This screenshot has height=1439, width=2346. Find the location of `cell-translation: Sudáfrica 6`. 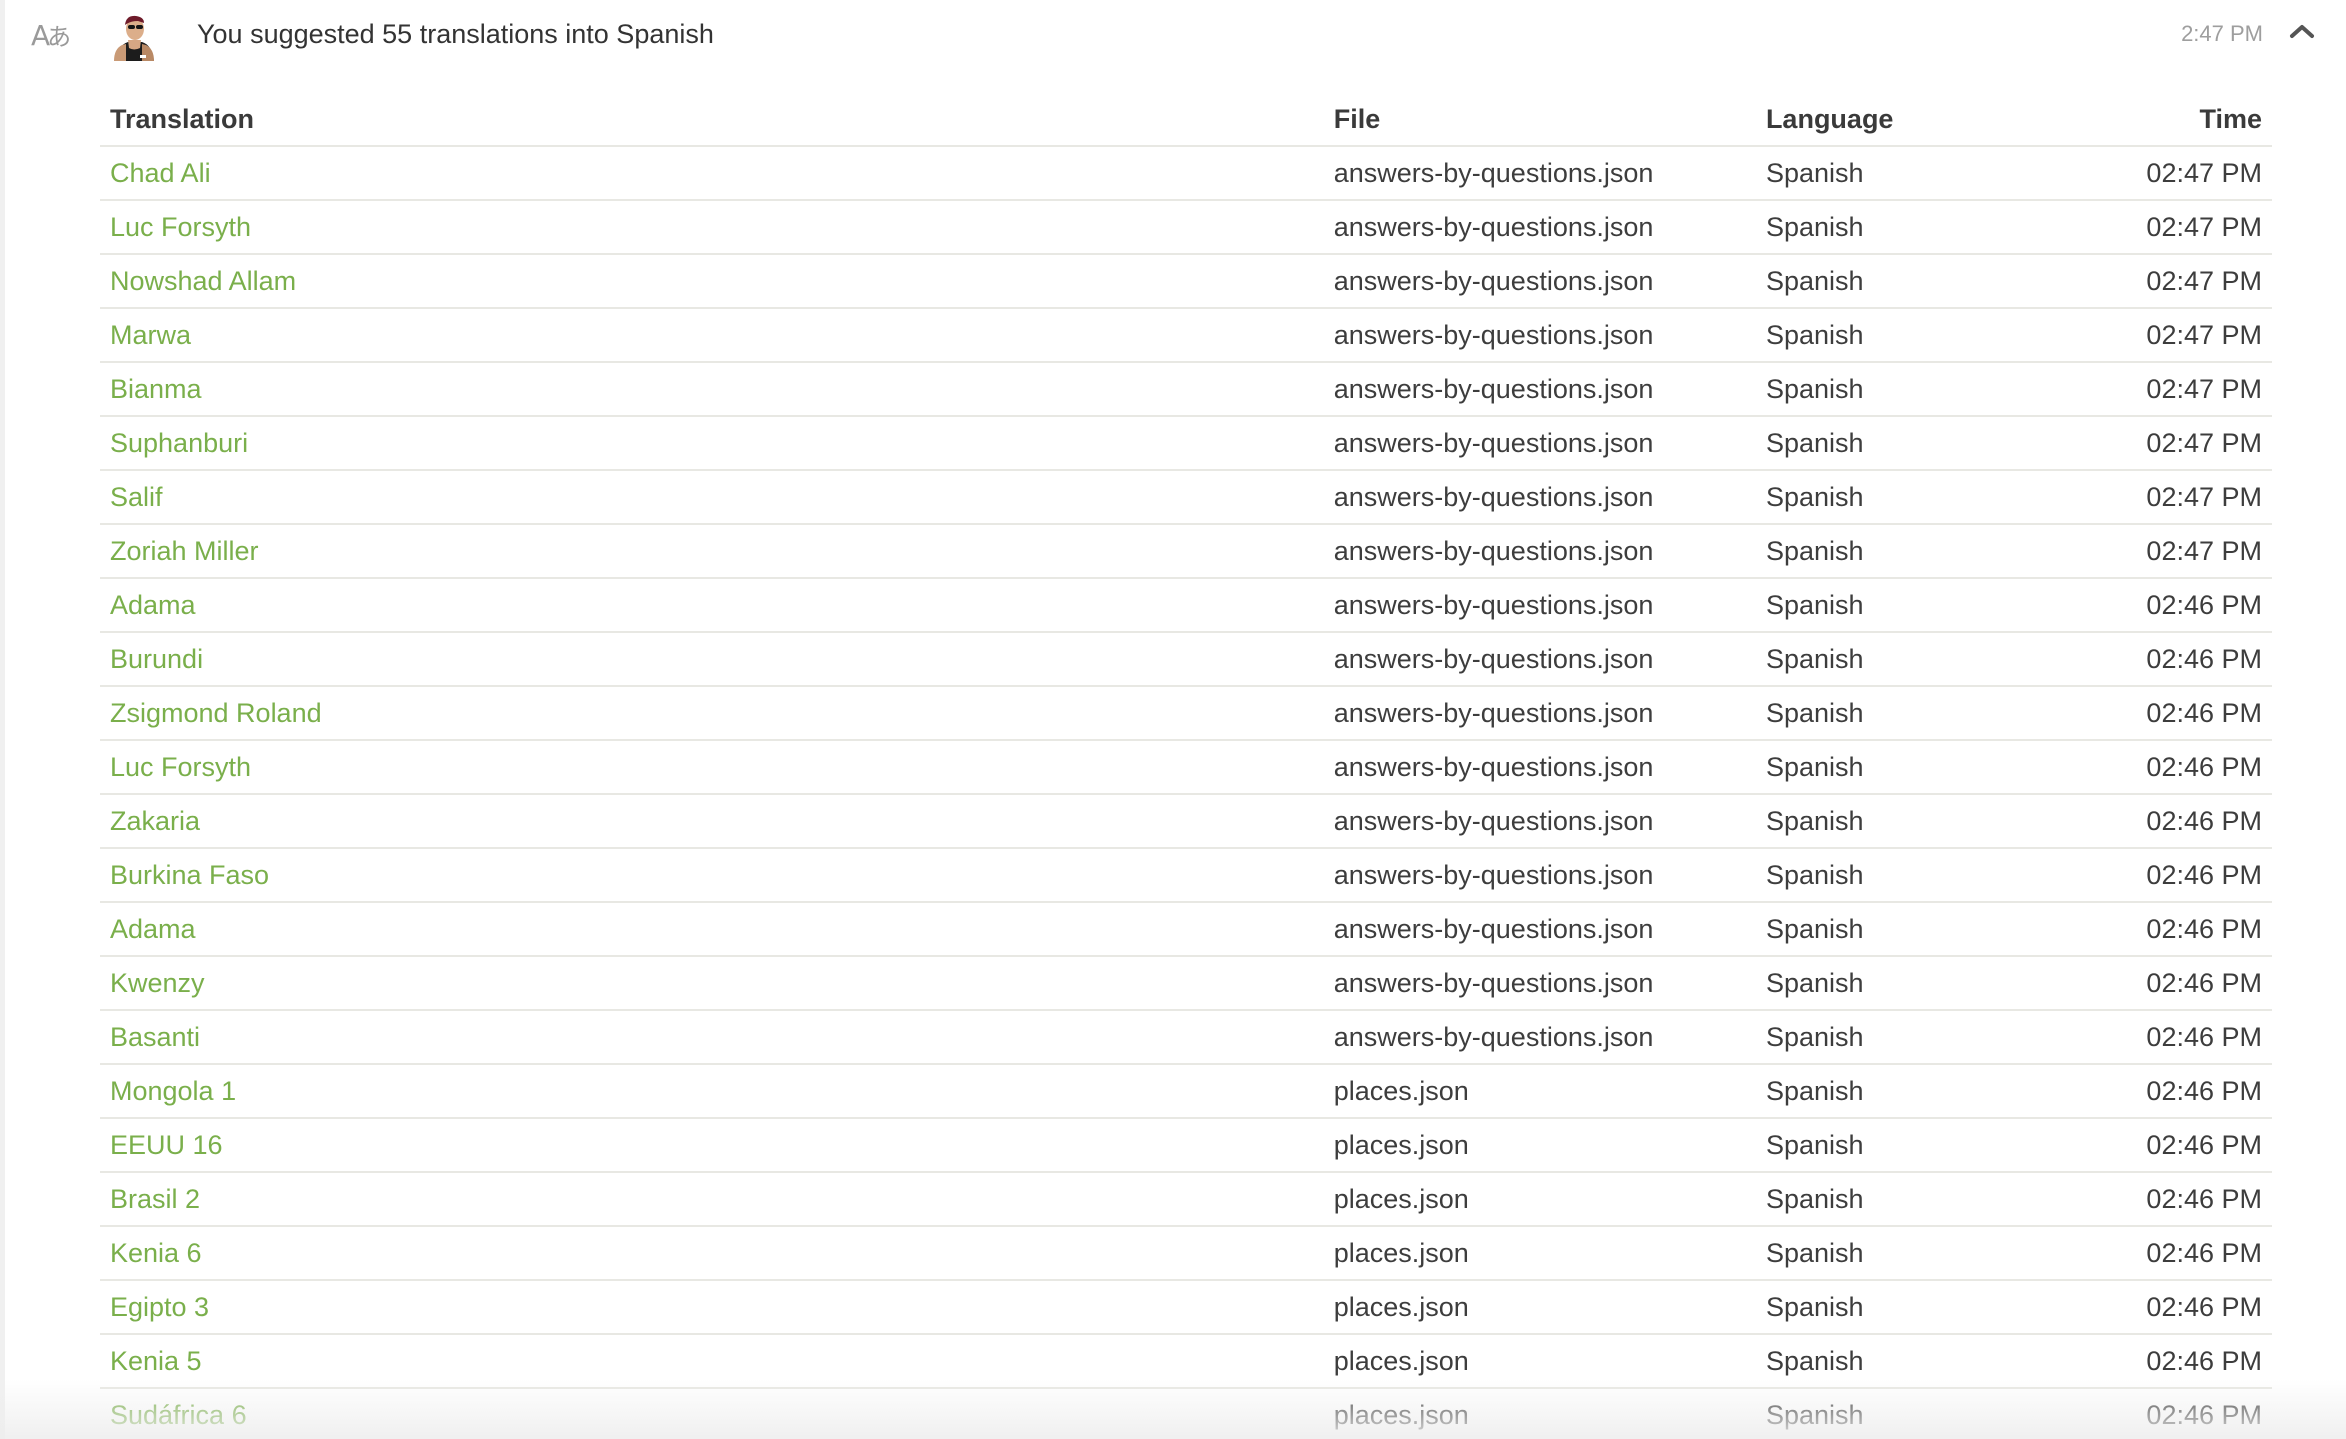

cell-translation: Sudáfrica 6 is located at coordinates (712, 1413).